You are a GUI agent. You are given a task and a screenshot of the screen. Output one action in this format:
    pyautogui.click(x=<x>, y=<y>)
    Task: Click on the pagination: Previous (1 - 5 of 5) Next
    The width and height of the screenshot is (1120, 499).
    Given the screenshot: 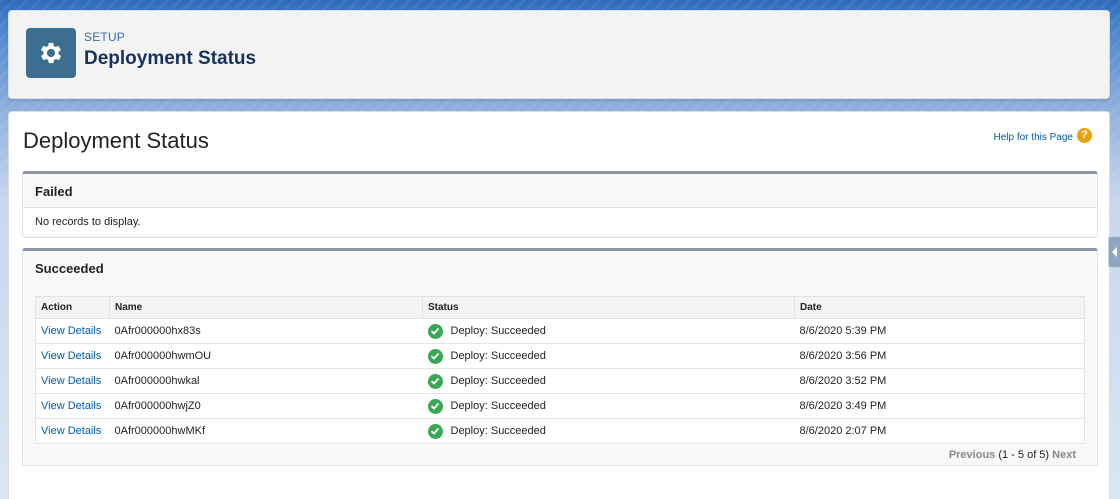 What is the action you would take?
    pyautogui.click(x=1012, y=455)
    